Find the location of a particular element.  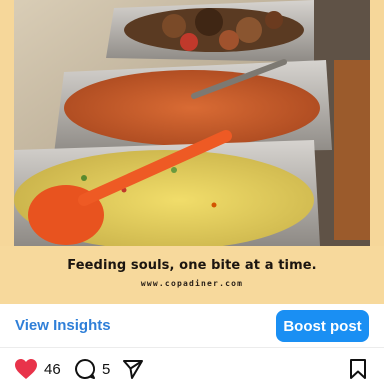

save-button is located at coordinates (358, 369).